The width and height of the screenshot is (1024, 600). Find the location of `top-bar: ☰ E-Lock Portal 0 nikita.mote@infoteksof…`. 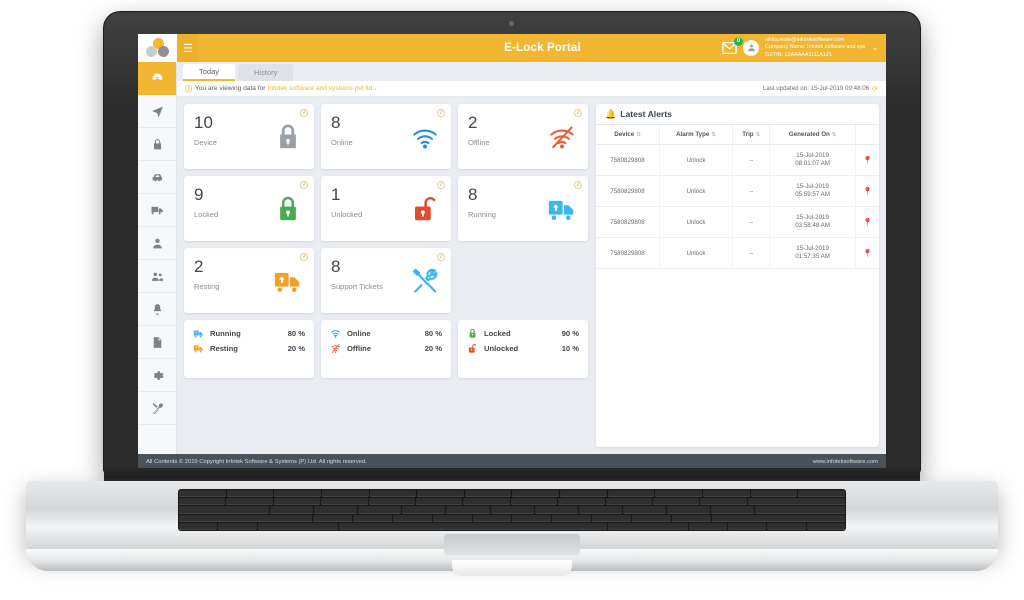

top-bar: ☰ E-Lock Portal 0 nikita.mote@infoteksof… is located at coordinates (512, 48).